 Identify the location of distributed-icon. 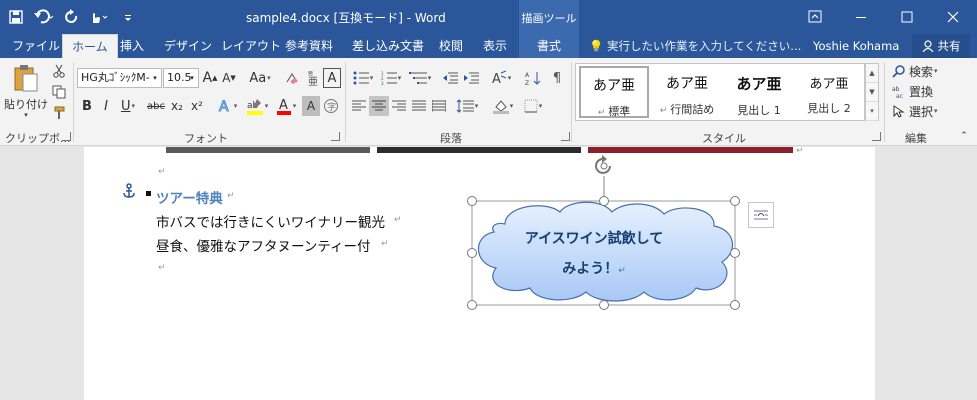
(439, 106).